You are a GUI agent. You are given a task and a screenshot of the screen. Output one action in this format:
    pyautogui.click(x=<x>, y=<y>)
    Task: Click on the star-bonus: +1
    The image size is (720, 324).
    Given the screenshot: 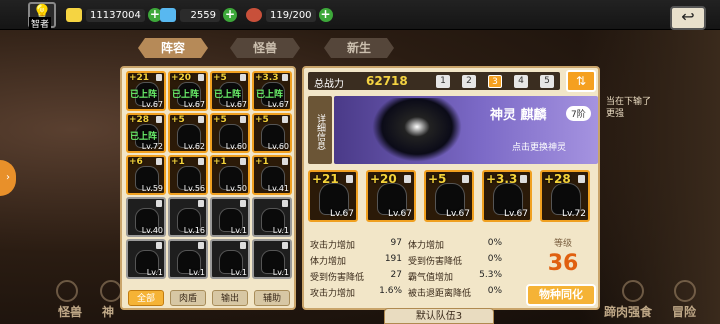 What is the action you would take?
    pyautogui.click(x=178, y=162)
    